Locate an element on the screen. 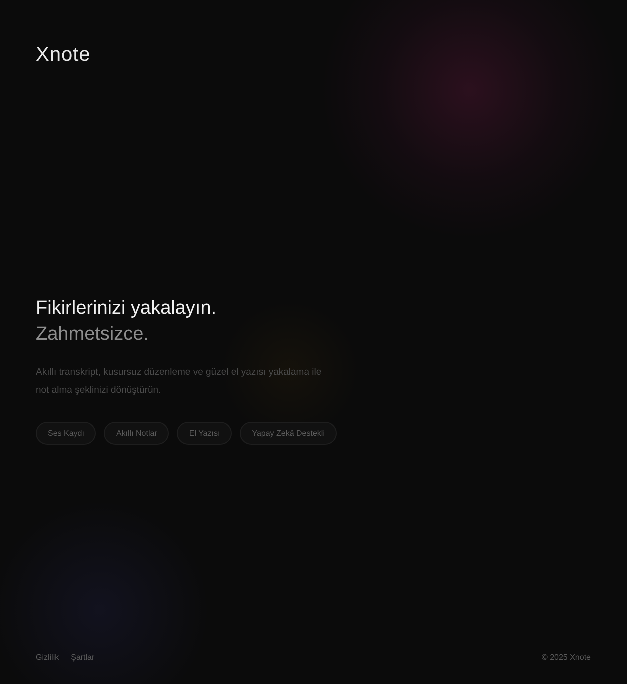 Image resolution: width=627 pixels, height=684 pixels. footer-link: Şartlar is located at coordinates (83, 657).